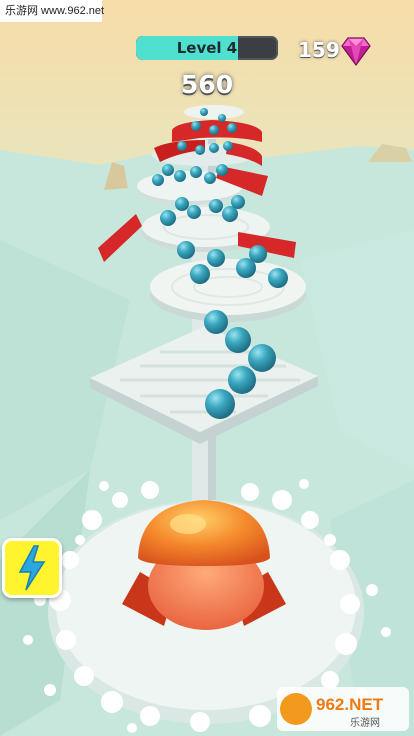 The image size is (414, 736). I want to click on helmet-highlight, so click(188, 524).